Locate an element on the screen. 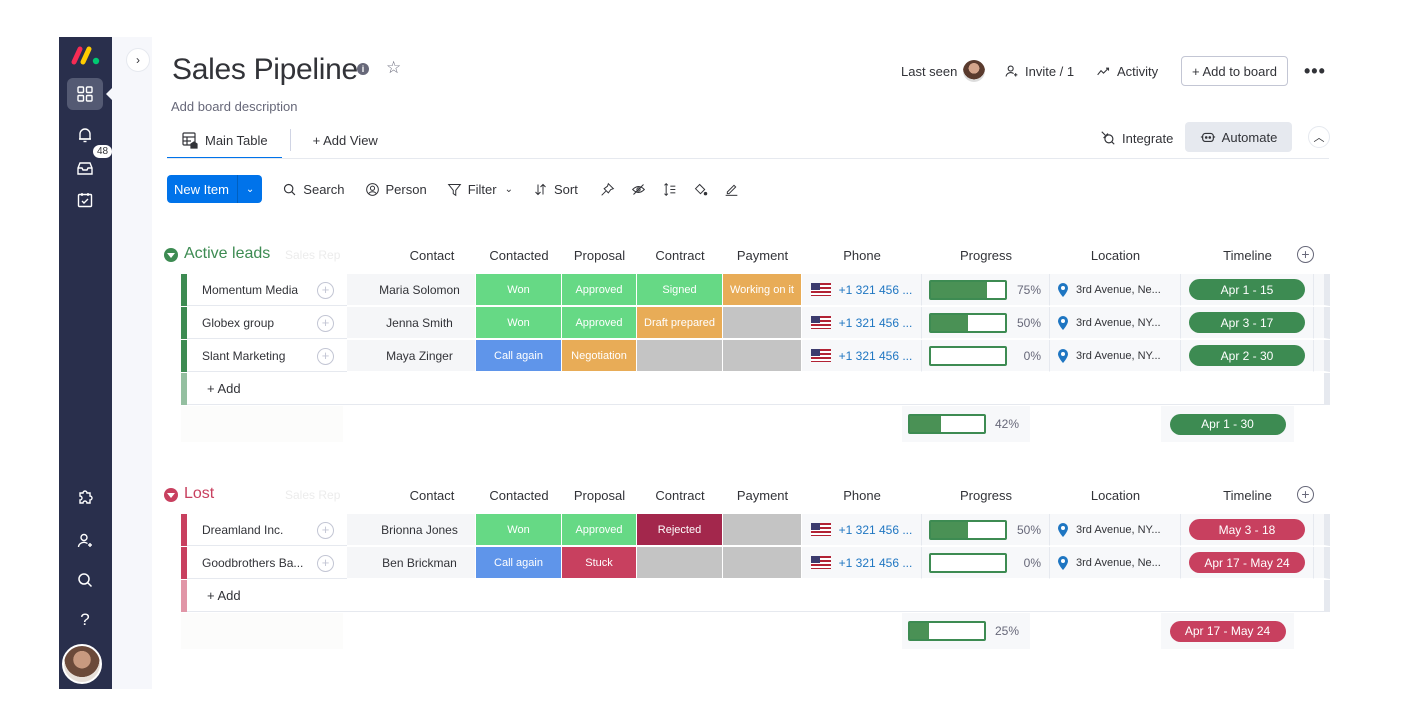 The width and height of the screenshot is (1410, 722). column-header-contacted: Contacted is located at coordinates (519, 255).